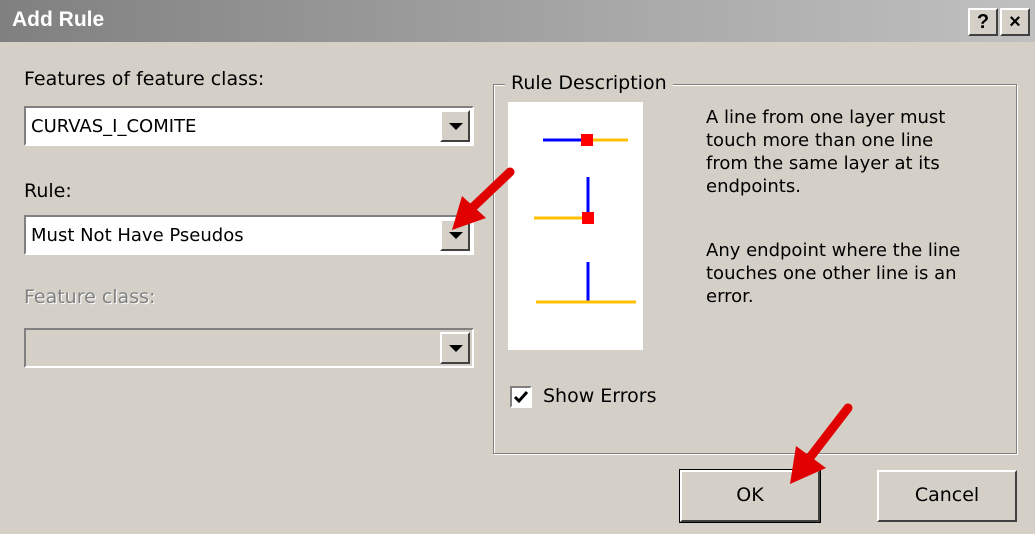 This screenshot has width=1035, height=534. I want to click on show-errors-label: Show Errors, so click(600, 396).